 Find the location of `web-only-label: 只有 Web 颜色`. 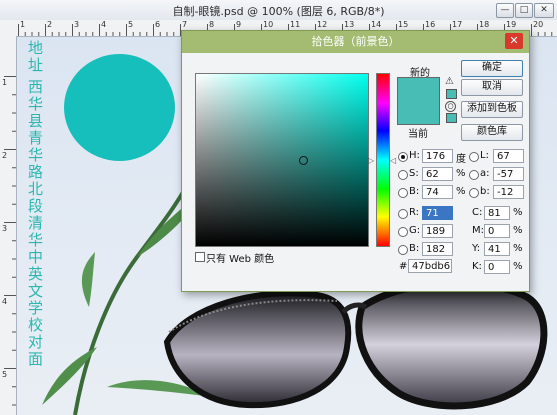

web-only-label: 只有 Web 颜色 is located at coordinates (240, 259).